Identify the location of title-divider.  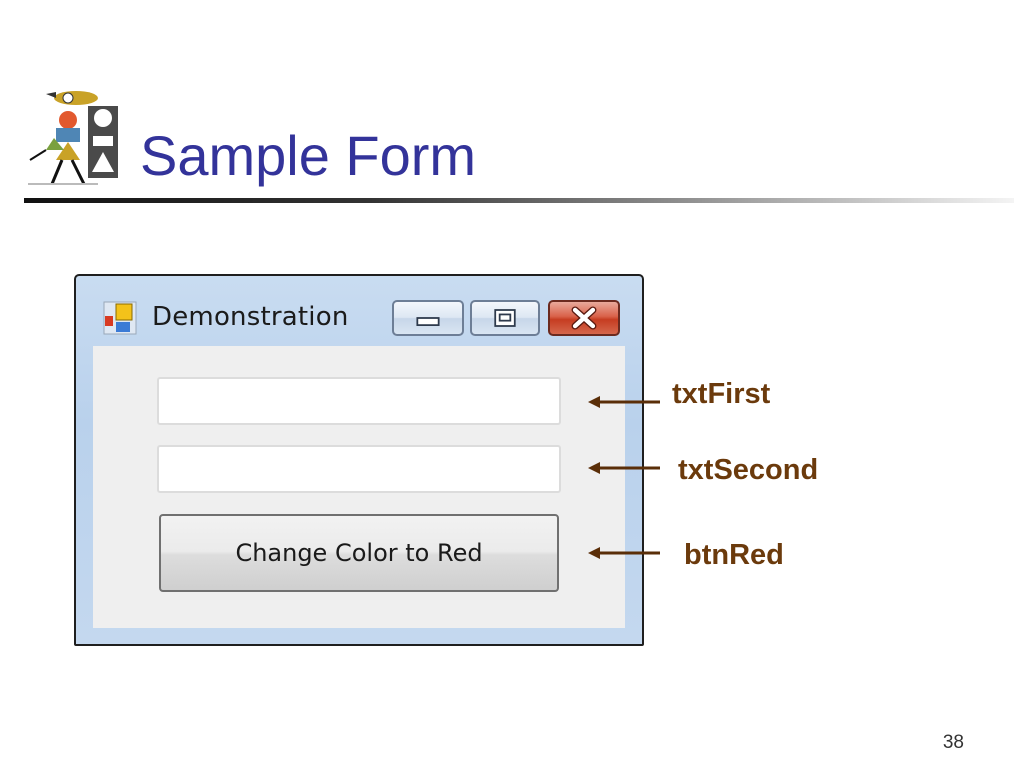
(519, 200).